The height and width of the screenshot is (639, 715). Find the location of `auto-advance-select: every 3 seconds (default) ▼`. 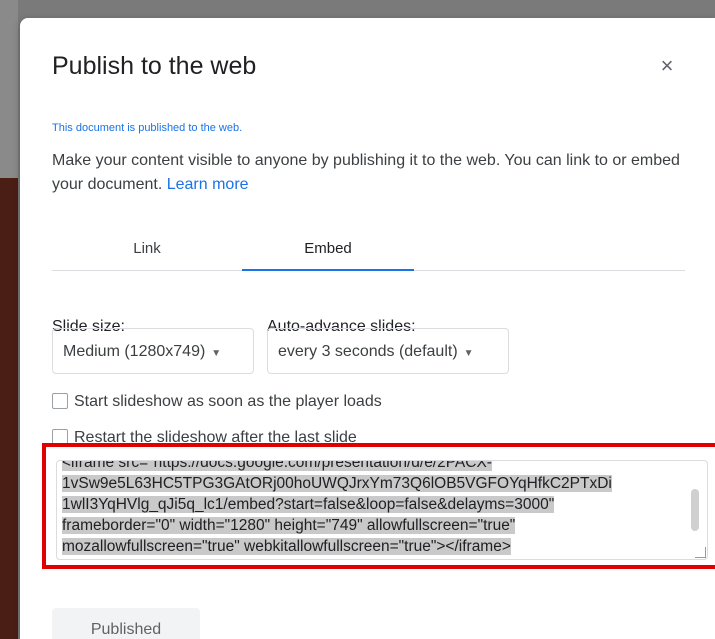

auto-advance-select: every 3 seconds (default) ▼ is located at coordinates (388, 351).